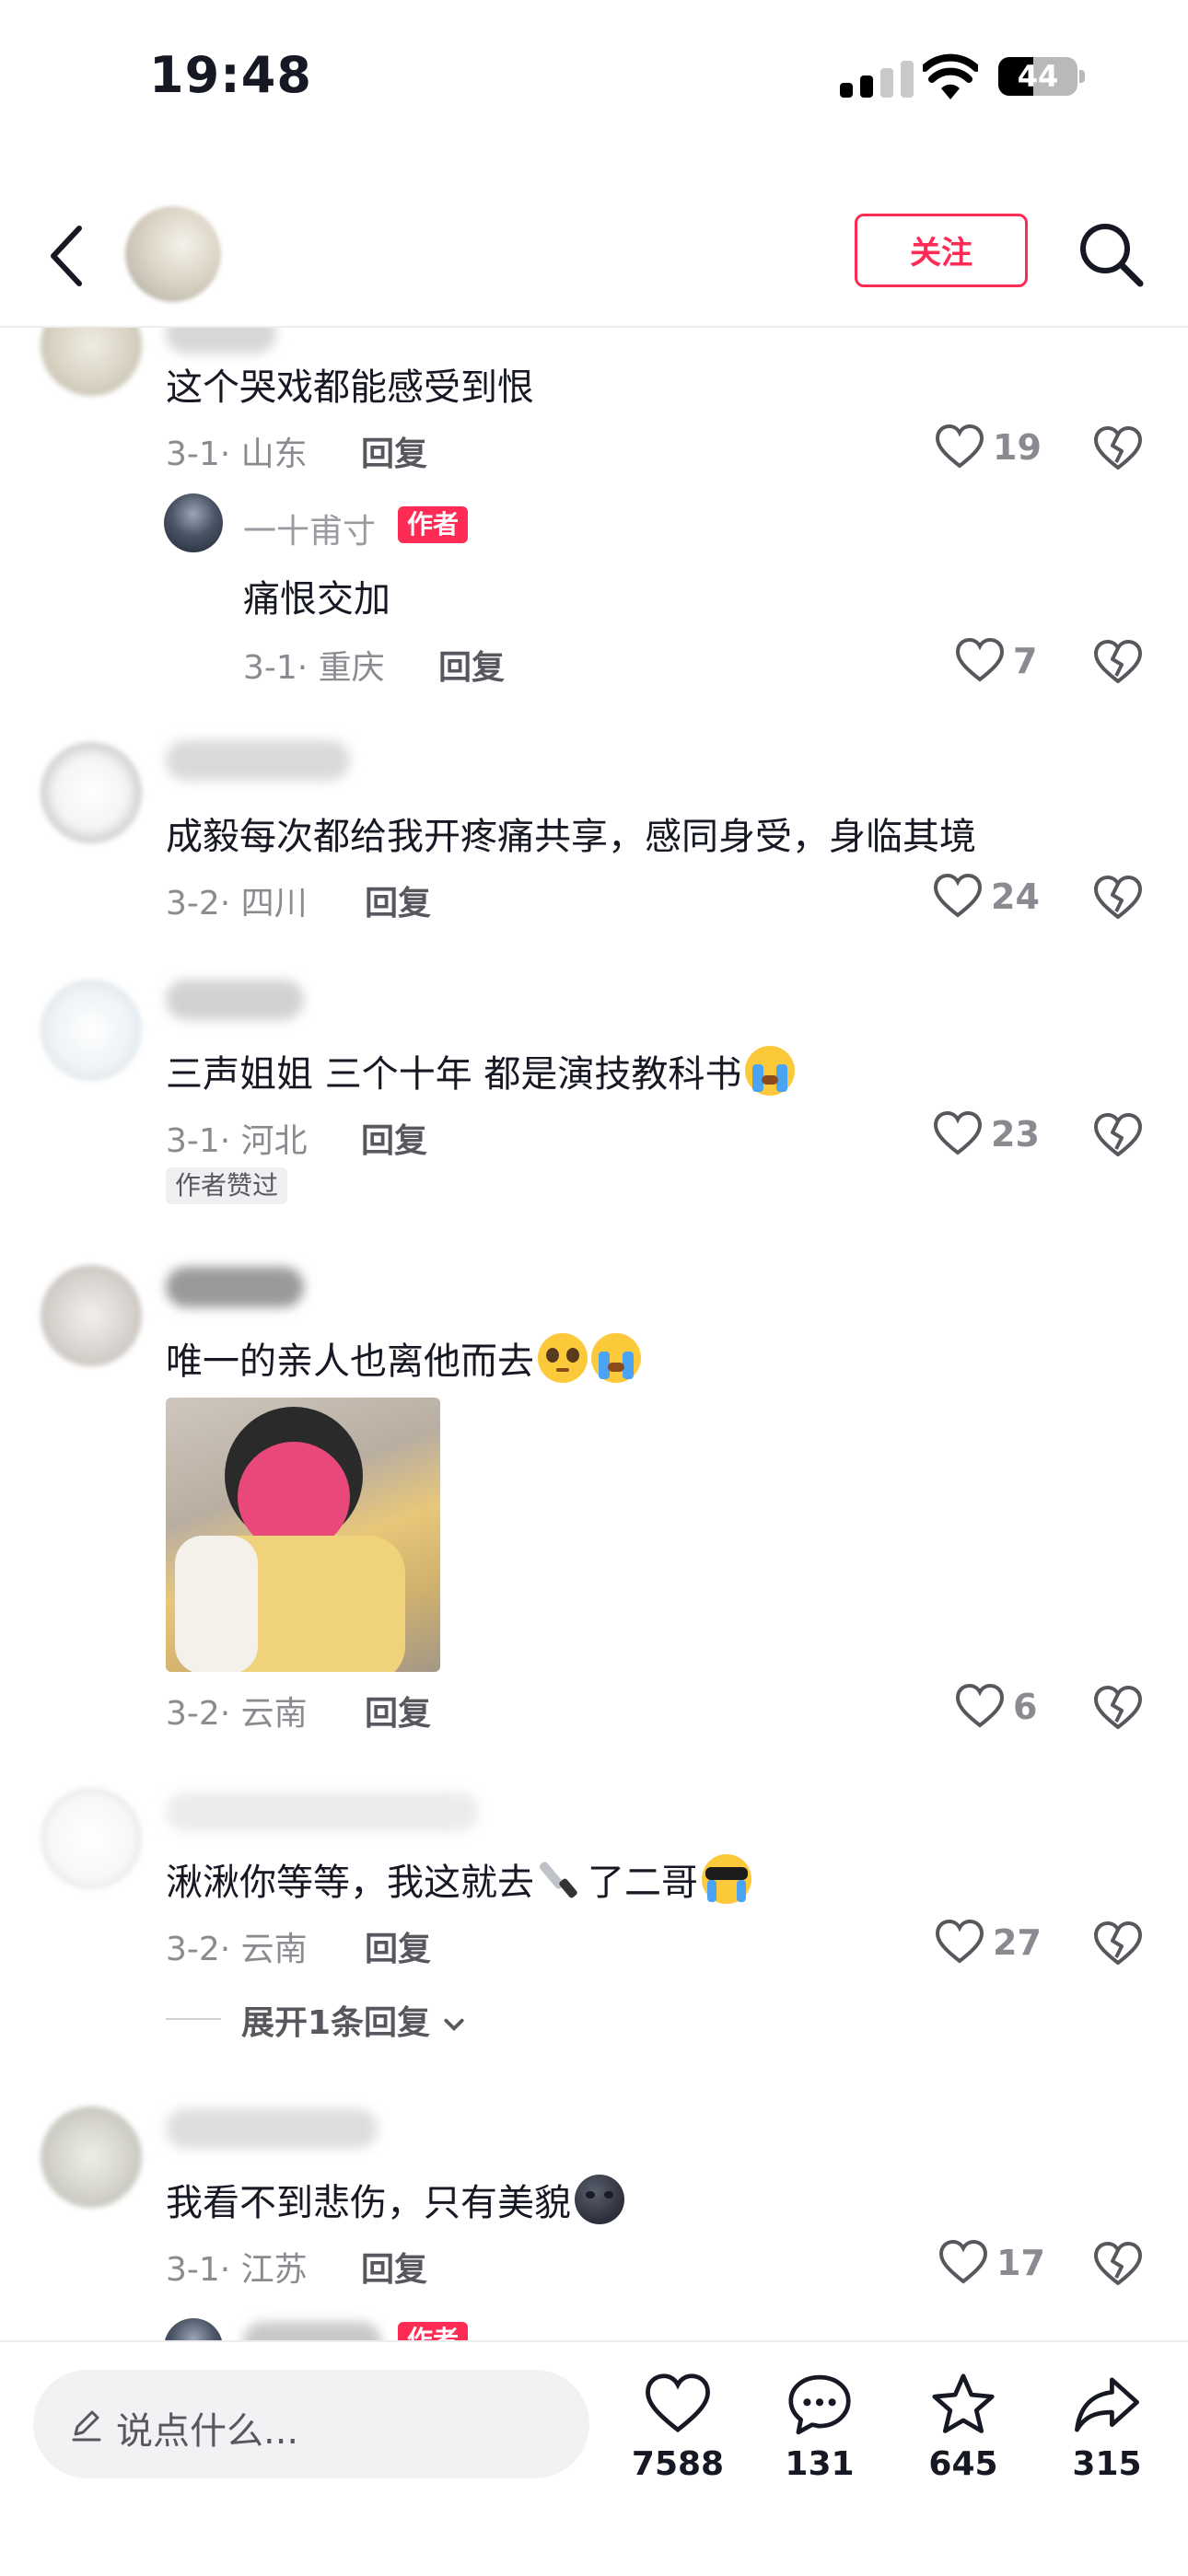  Describe the element at coordinates (237, 1141) in the screenshot. I see `comment-date-location: 3-1· 河北` at that location.